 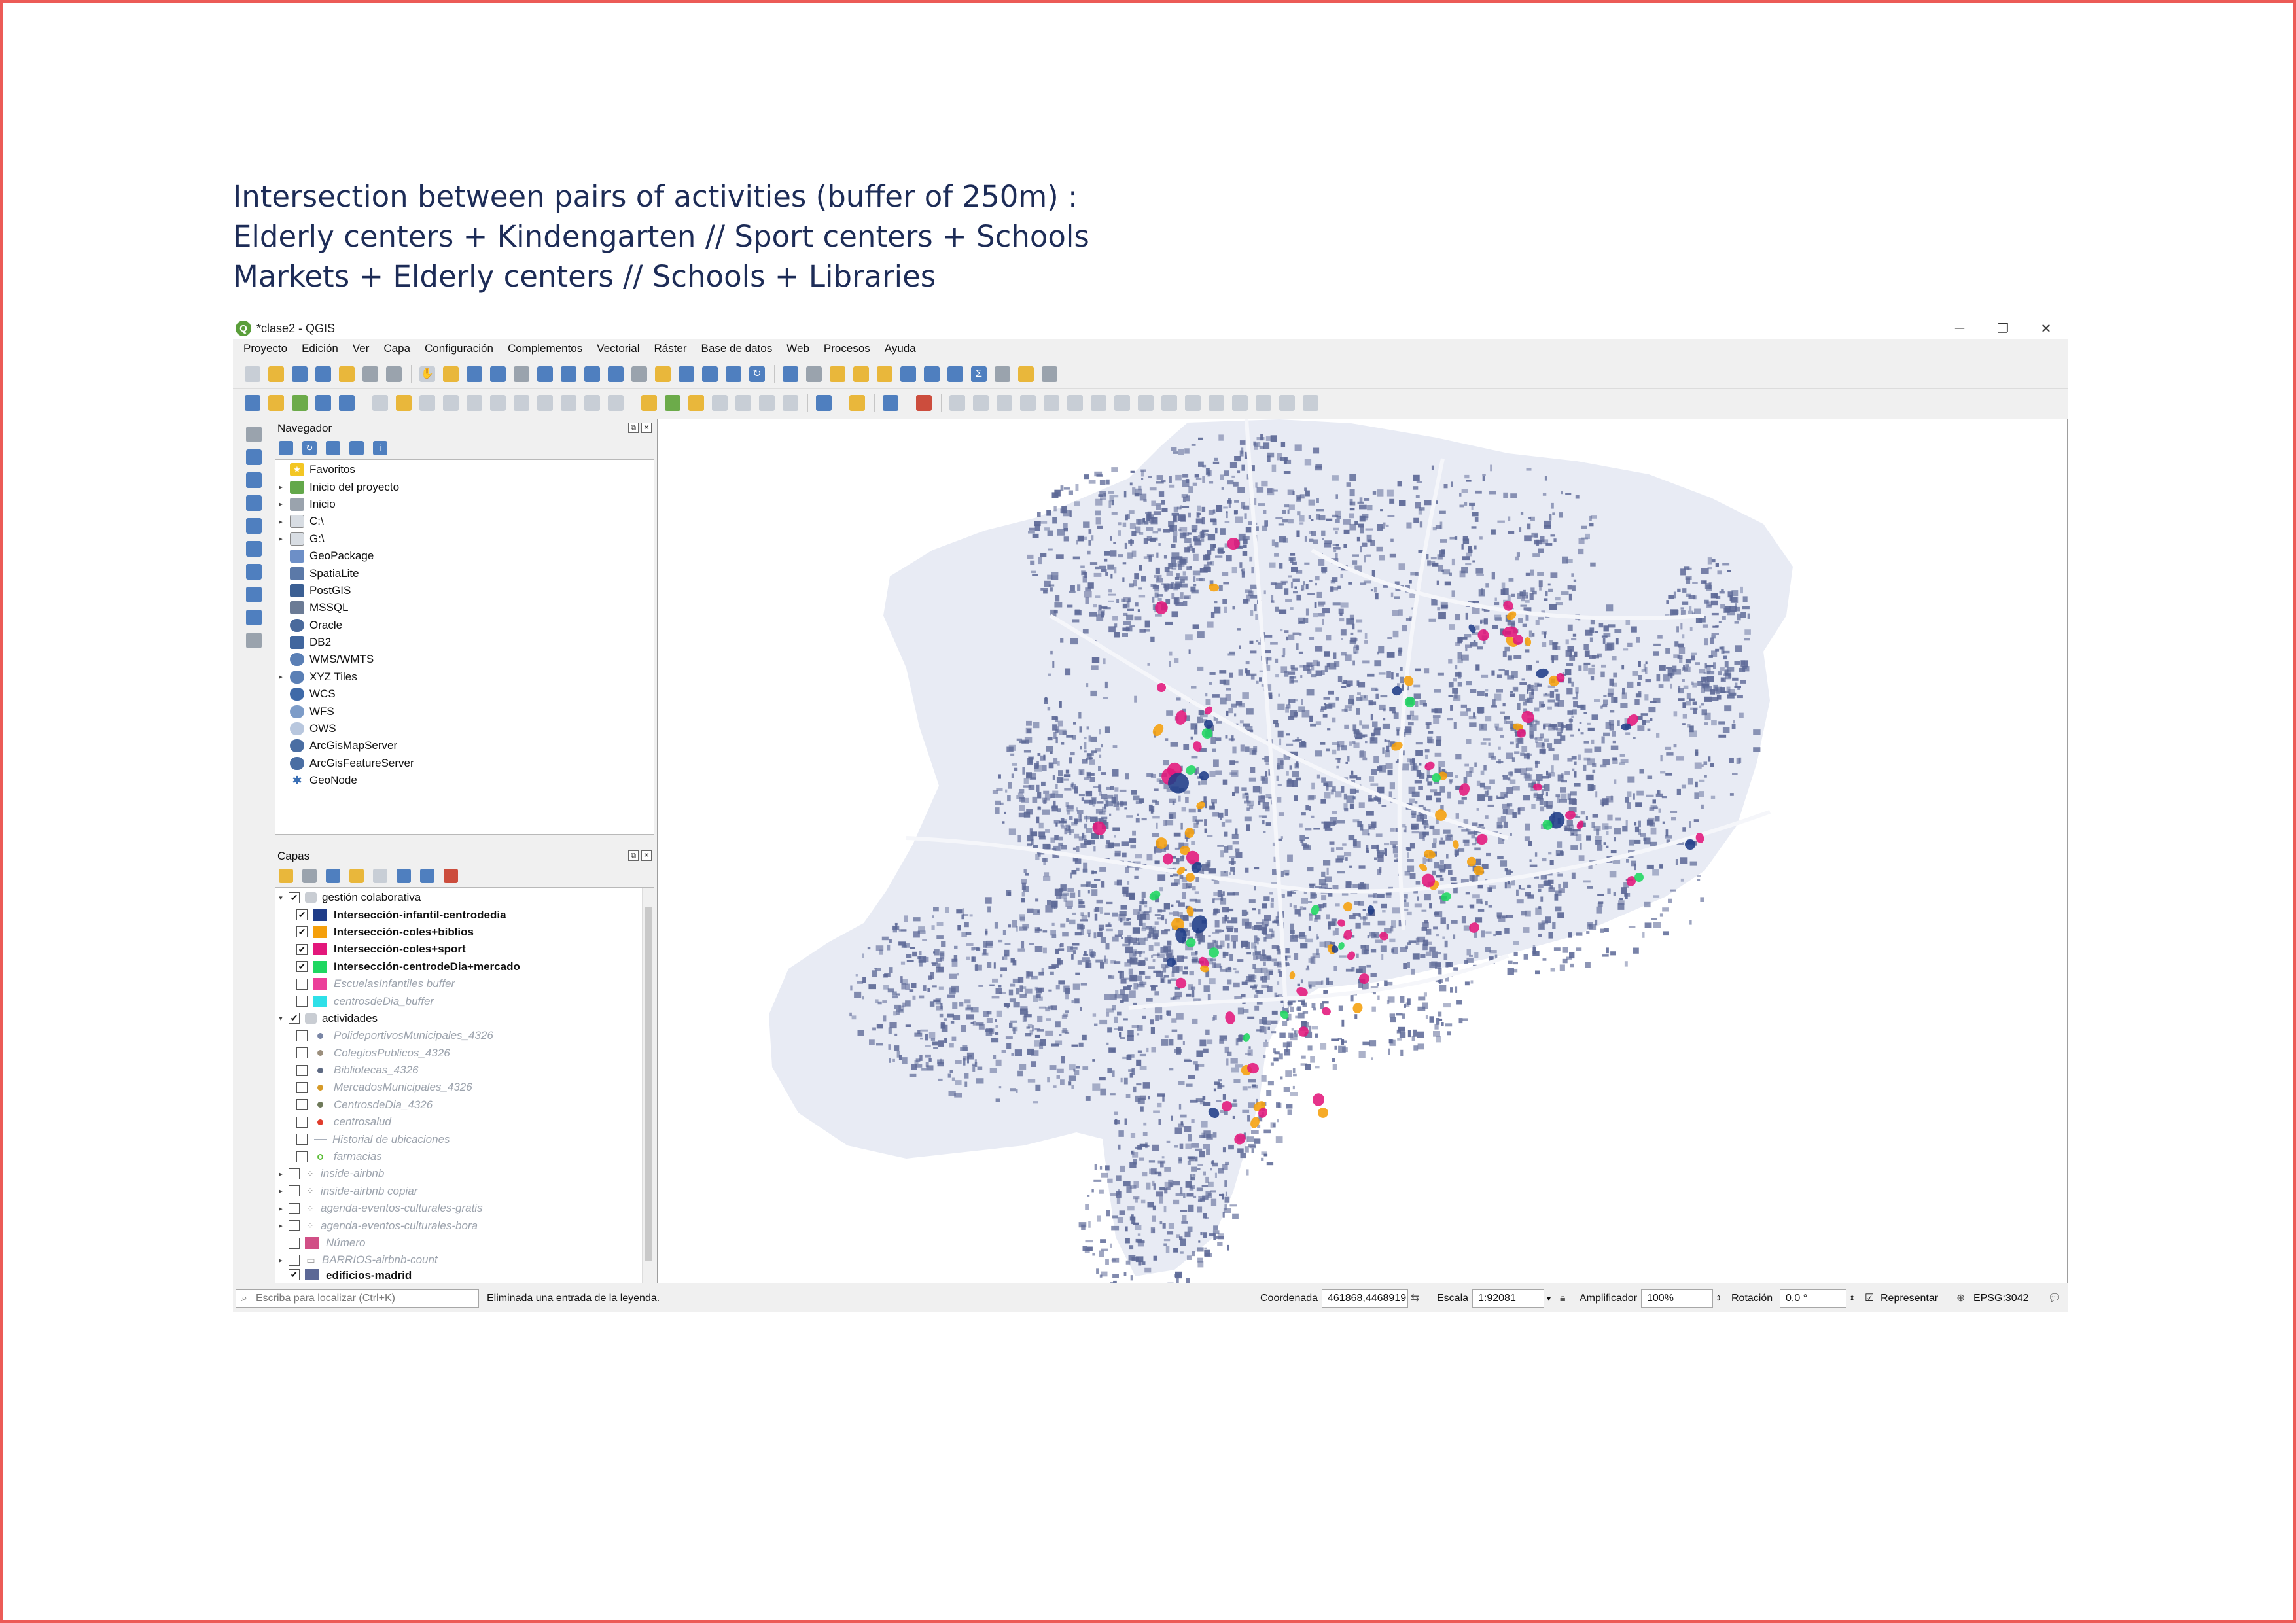 What do you see at coordinates (464, 1053) in the screenshot?
I see `layer-row-colegios: ColegiosPublicos_4326` at bounding box center [464, 1053].